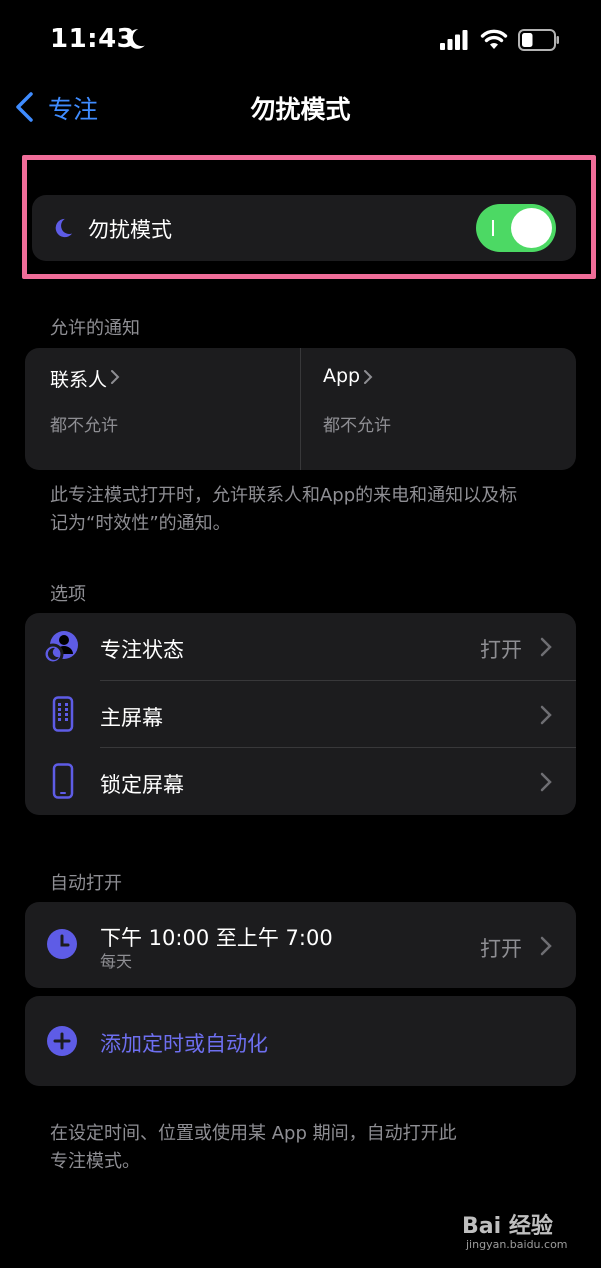 The image size is (601, 1268). I want to click on plus-icon, so click(62, 1041).